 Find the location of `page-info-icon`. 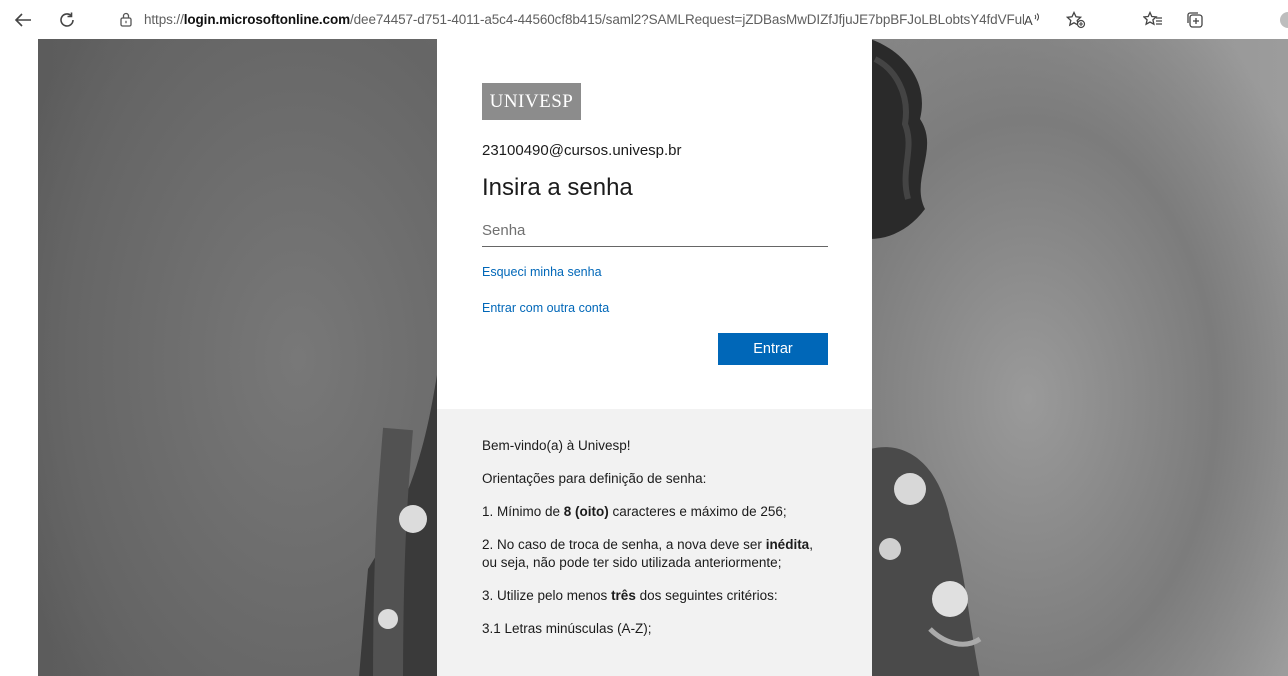

page-info-icon is located at coordinates (126, 20).